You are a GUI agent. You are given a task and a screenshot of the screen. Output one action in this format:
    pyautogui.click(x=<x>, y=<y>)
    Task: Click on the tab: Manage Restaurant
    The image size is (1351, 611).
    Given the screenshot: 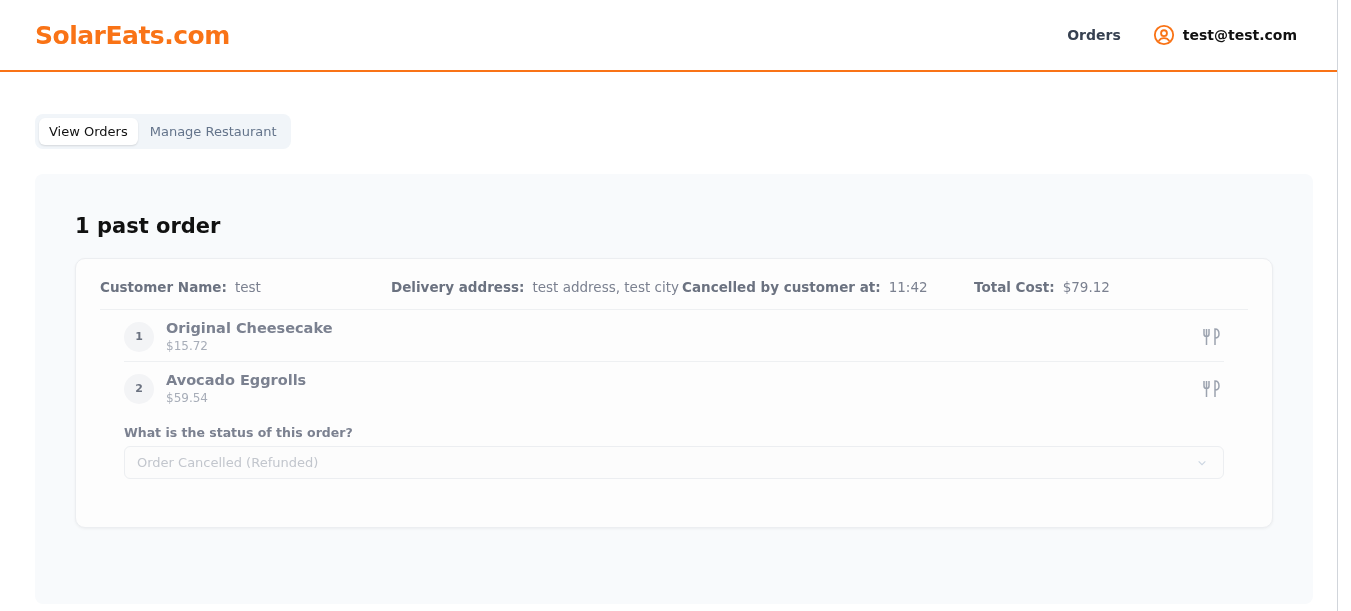 What is the action you would take?
    pyautogui.click(x=213, y=131)
    